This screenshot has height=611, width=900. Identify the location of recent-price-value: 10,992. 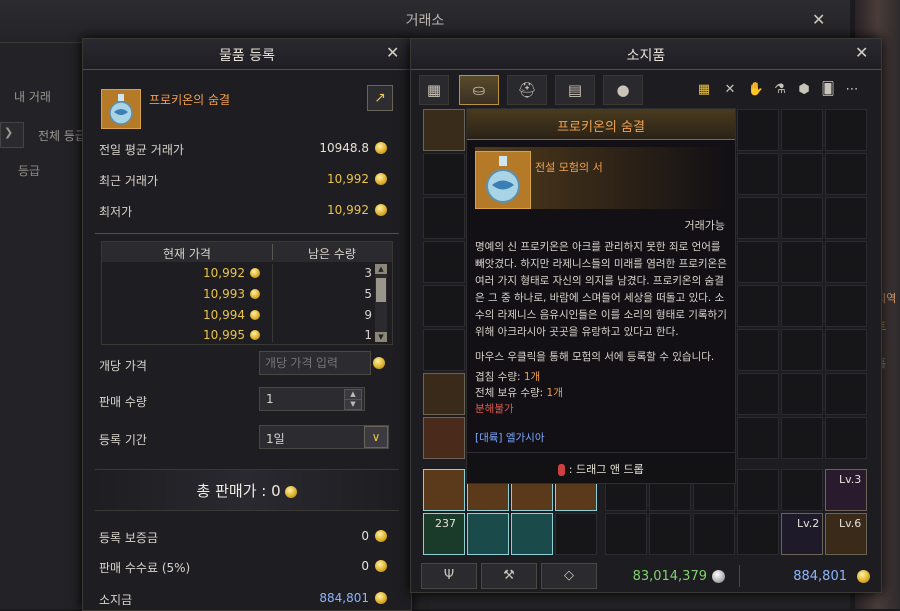
(348, 179).